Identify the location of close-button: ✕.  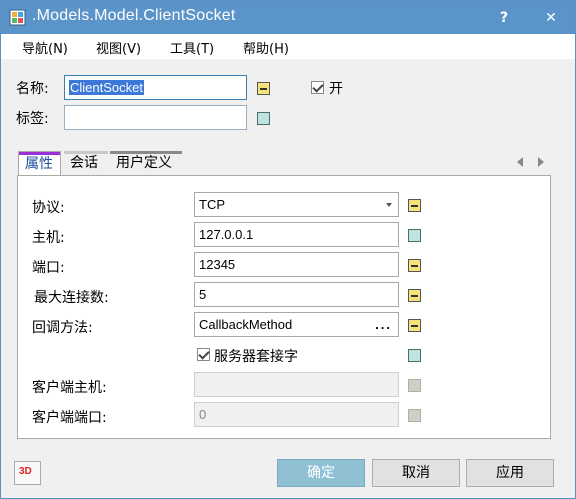
(551, 18).